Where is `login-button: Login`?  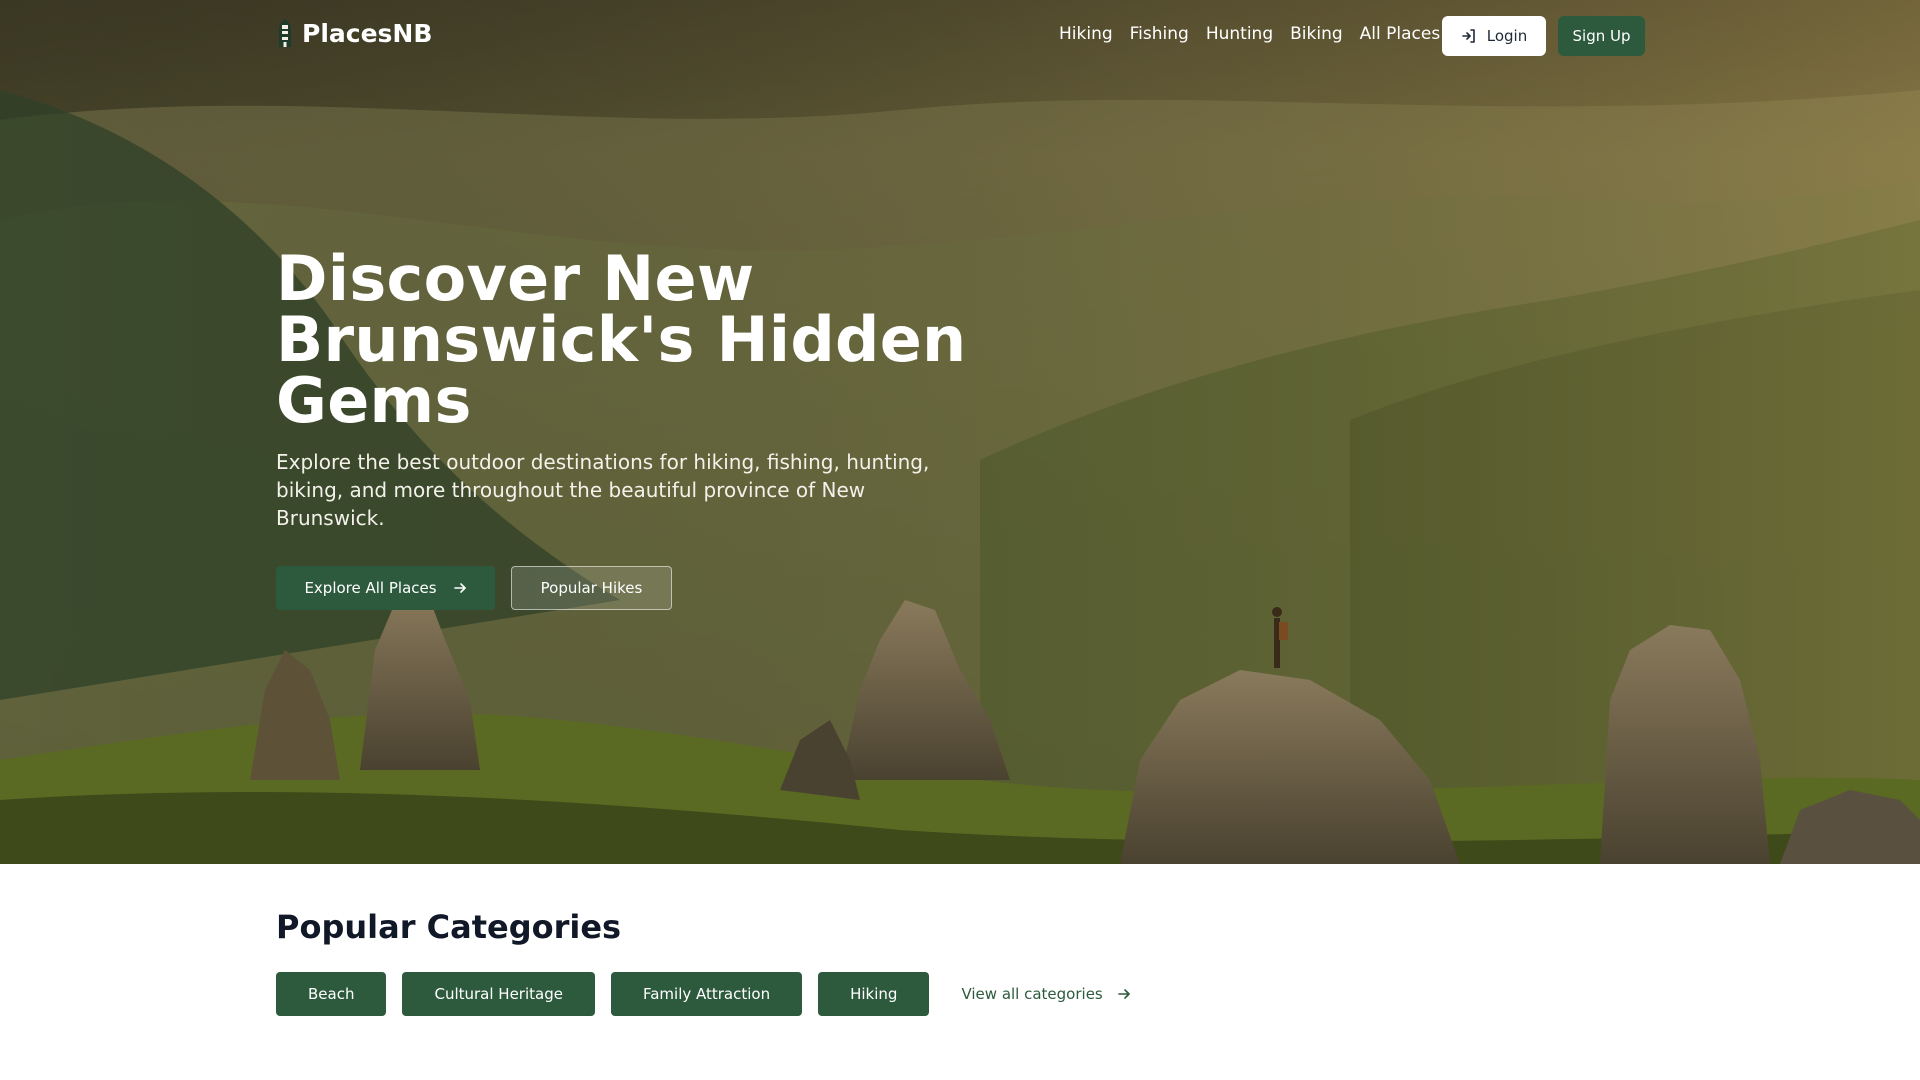
login-button: Login is located at coordinates (1494, 36).